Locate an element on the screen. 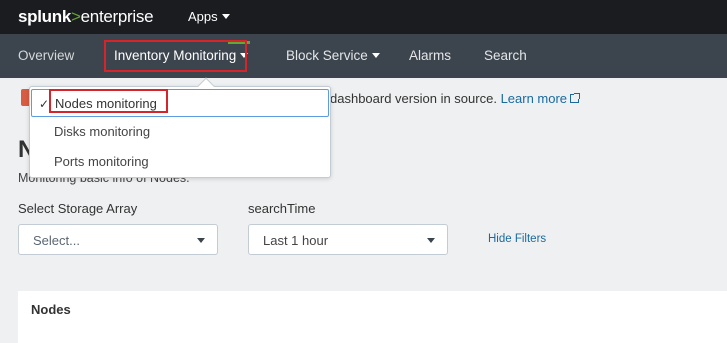 This screenshot has width=727, height=343. search-time-label: searchTime is located at coordinates (282, 208).